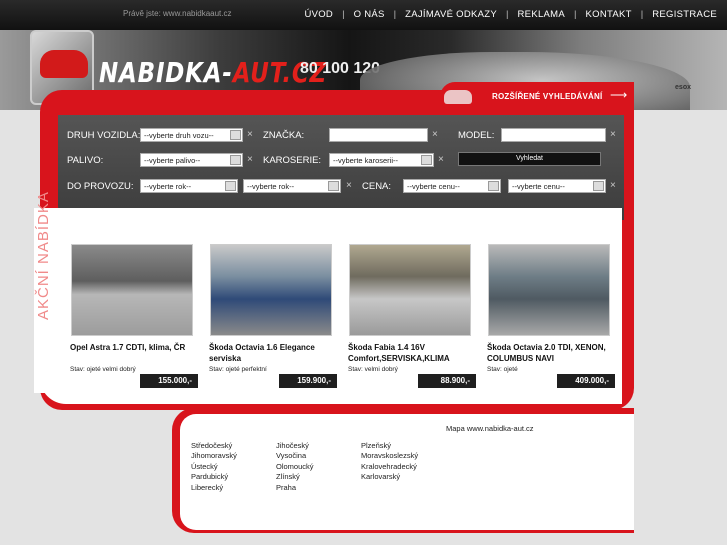 The width and height of the screenshot is (727, 545). Describe the element at coordinates (476, 135) in the screenshot. I see `model-label: MODEL:` at that location.